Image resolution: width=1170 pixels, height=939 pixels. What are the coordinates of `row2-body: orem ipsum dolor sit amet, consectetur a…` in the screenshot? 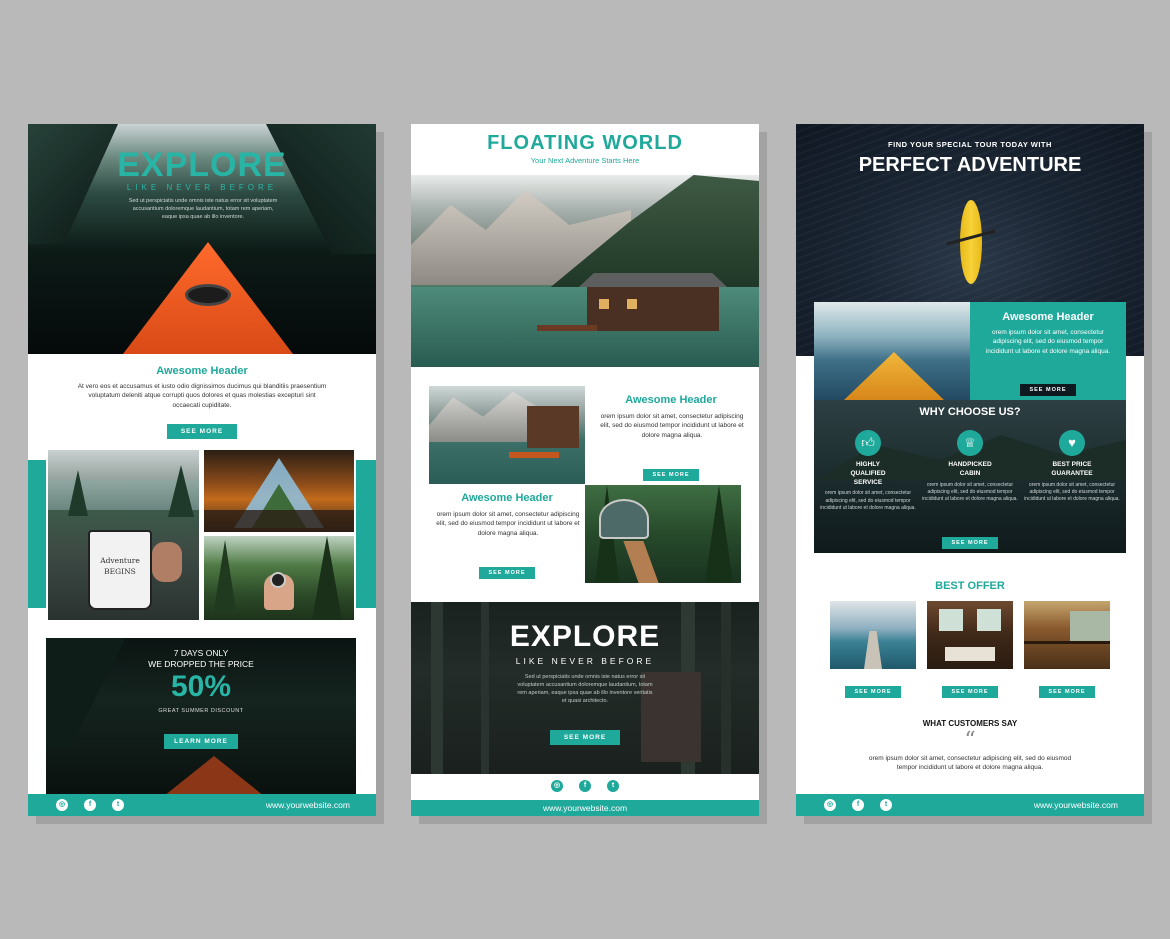 It's located at (508, 524).